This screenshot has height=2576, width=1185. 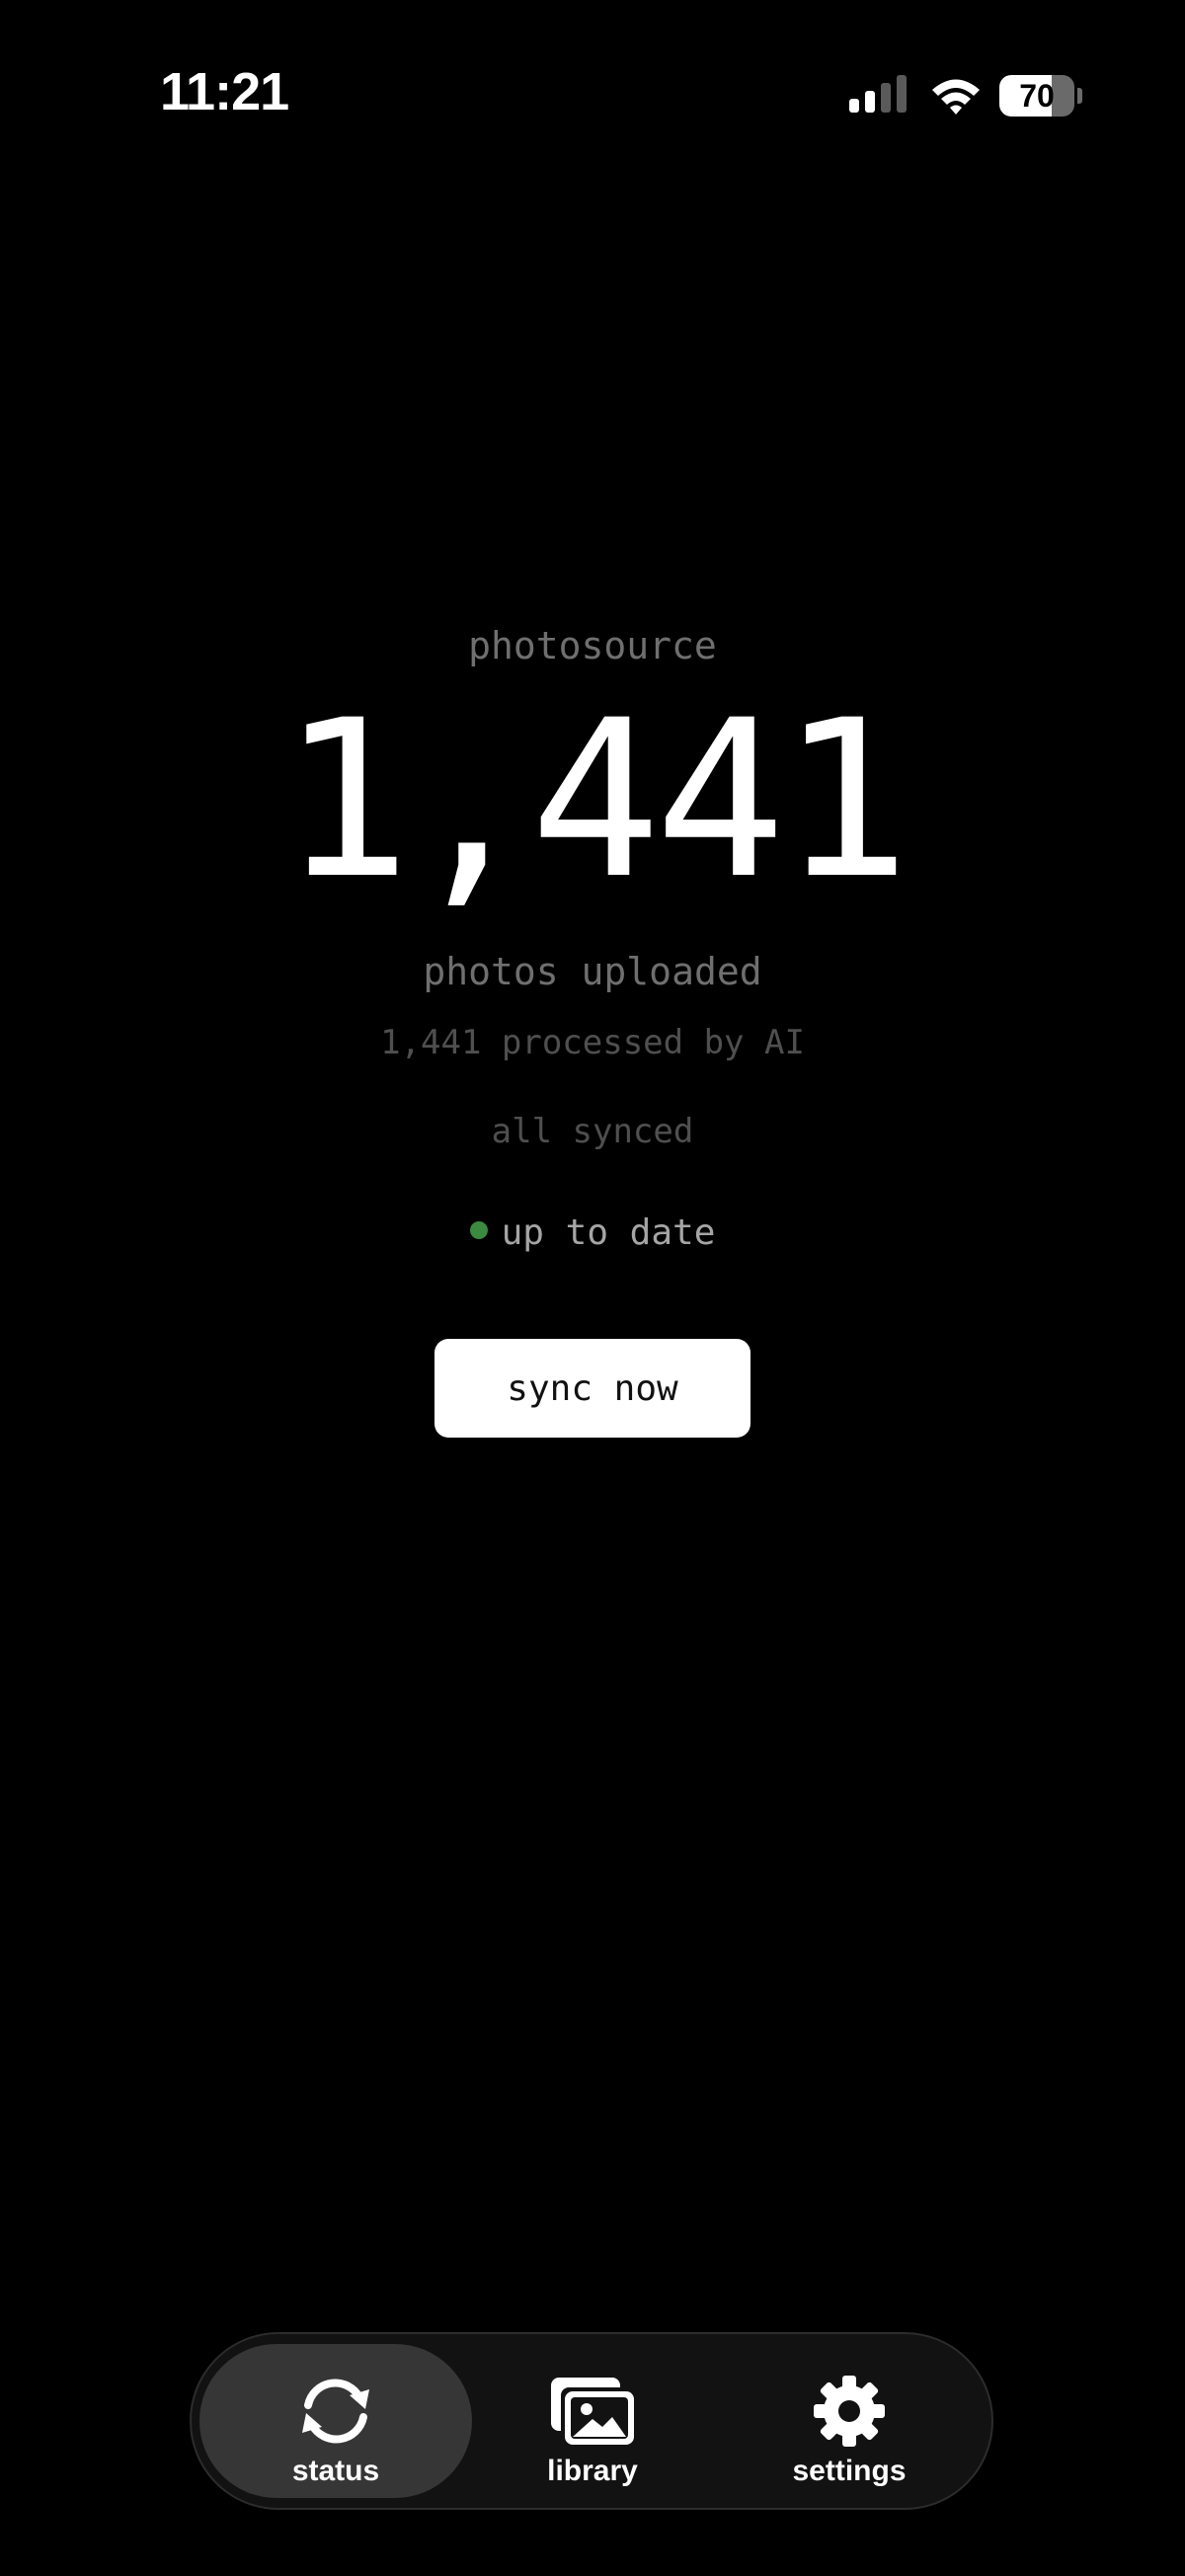 What do you see at coordinates (595, 799) in the screenshot?
I see `photo-count: 1,441` at bounding box center [595, 799].